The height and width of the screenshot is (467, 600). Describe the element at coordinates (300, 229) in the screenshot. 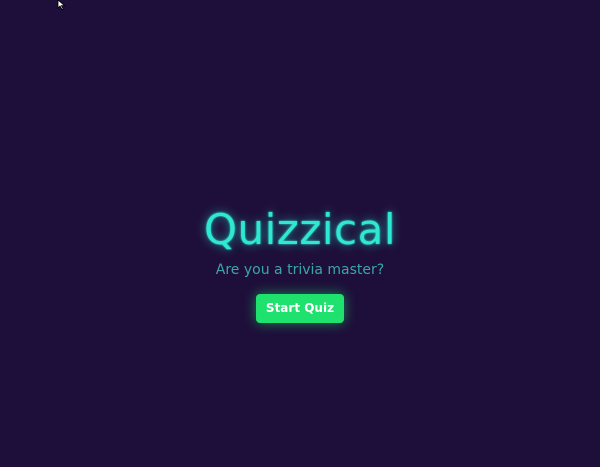

I see `app-title: Quizzical` at that location.